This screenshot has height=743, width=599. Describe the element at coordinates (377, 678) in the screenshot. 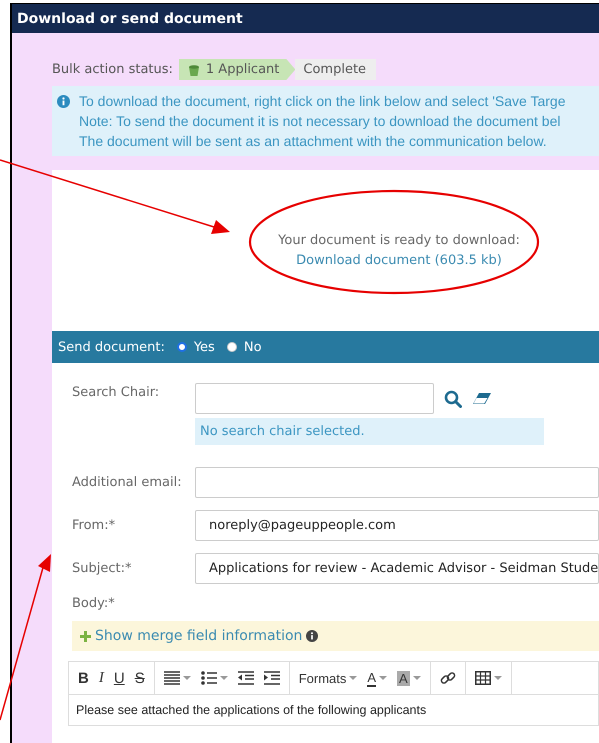

I see `color-button: A` at that location.